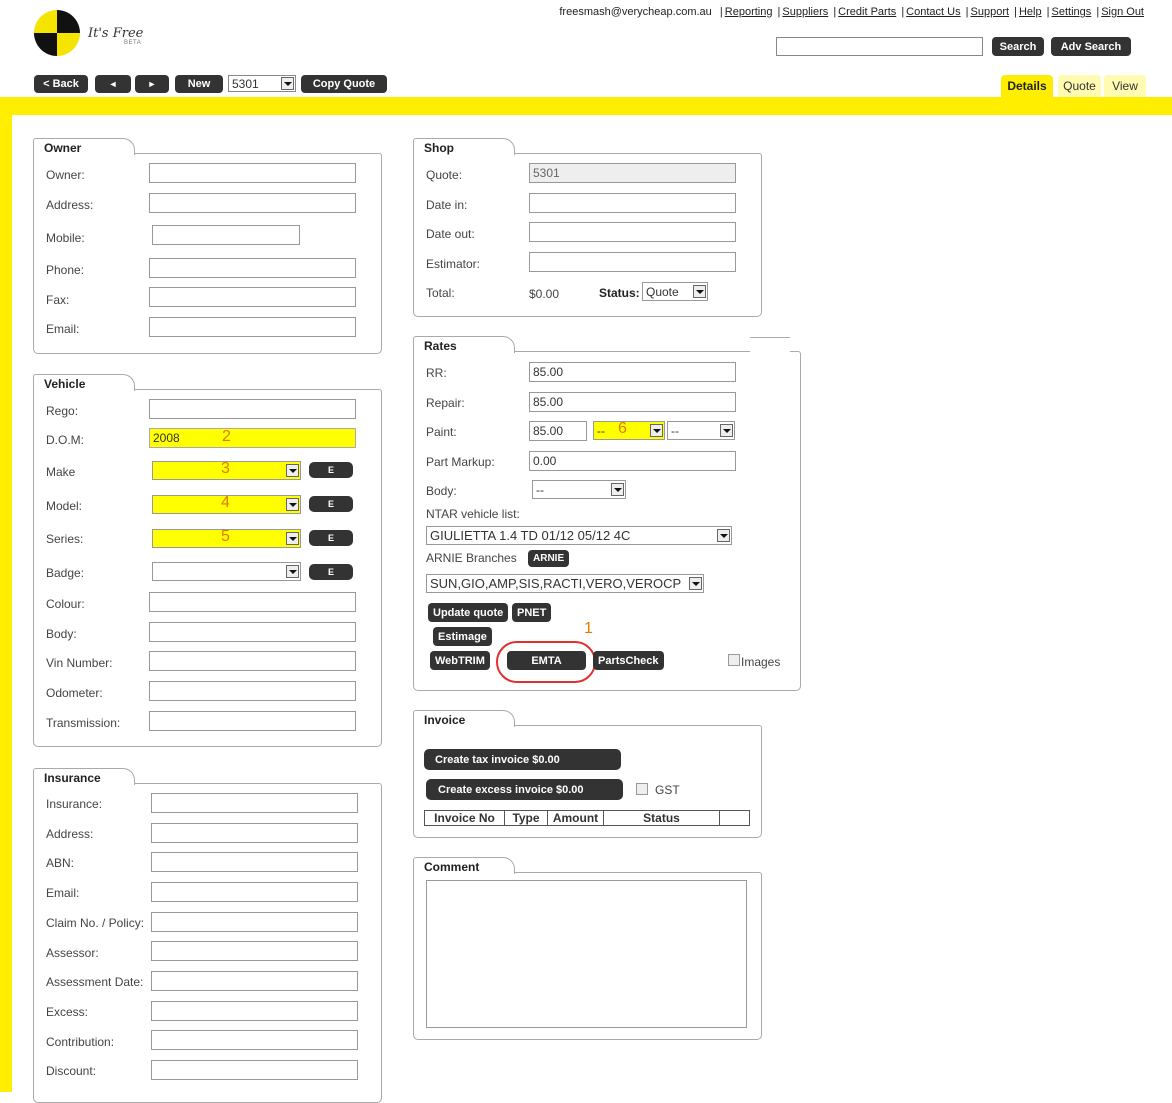  I want to click on quote-number-select: 5301, so click(262, 83).